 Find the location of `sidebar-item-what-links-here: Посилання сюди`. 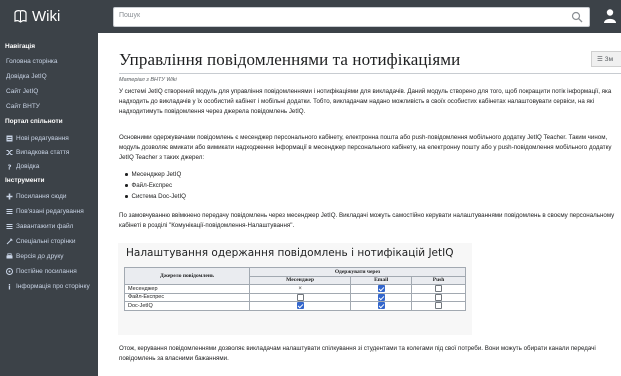

sidebar-item-what-links-here: Посилання сюди is located at coordinates (50, 196).